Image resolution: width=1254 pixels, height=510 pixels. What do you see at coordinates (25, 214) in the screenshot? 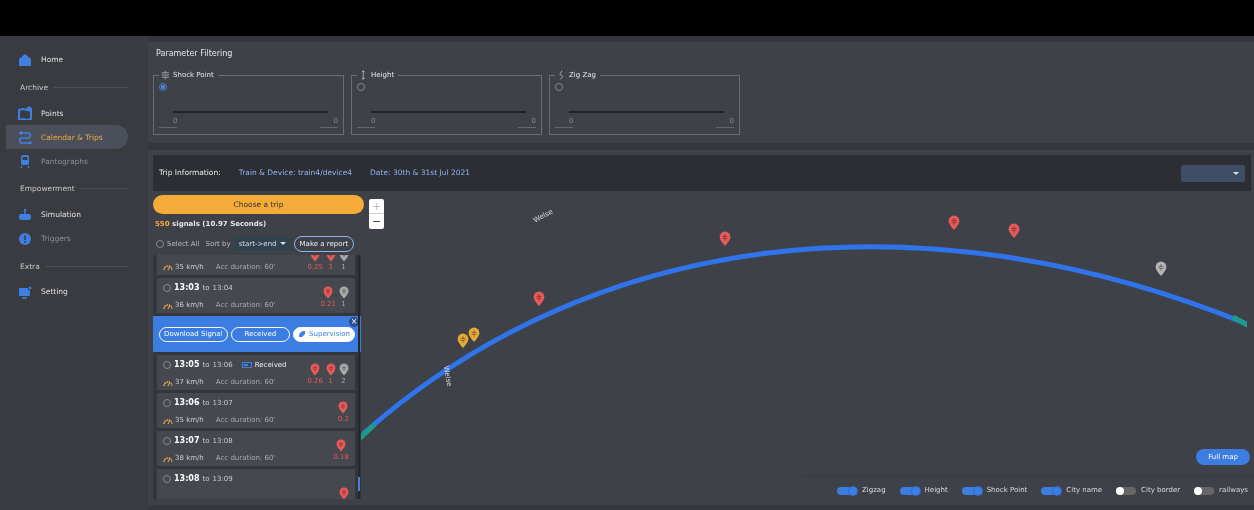
I see `robot-icon` at bounding box center [25, 214].